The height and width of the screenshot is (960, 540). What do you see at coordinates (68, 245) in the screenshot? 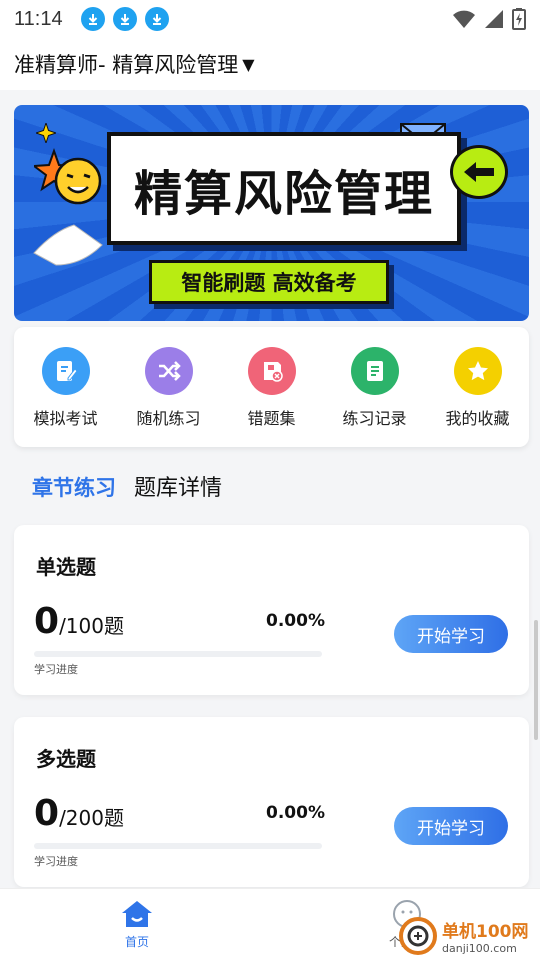
I see `paper-icon` at bounding box center [68, 245].